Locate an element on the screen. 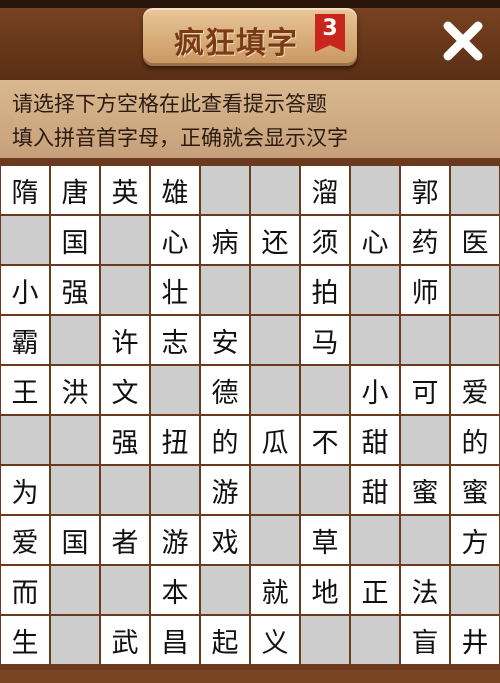 The image size is (500, 683). grid-cell: 志 is located at coordinates (175, 340).